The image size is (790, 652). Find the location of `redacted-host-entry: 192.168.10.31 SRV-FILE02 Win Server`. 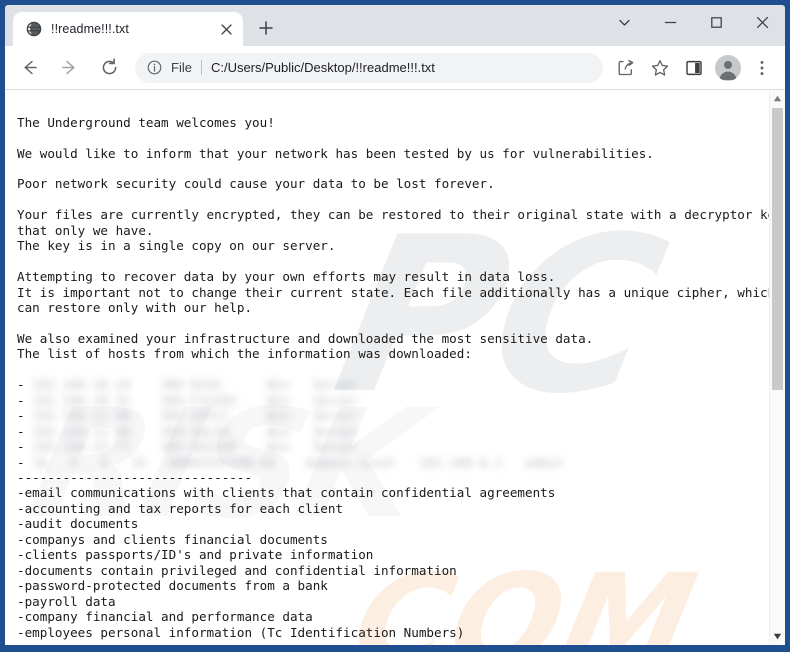

redacted-host-entry: 192.168.10.31 SRV-FILE02 Win Server is located at coordinates (195, 400).